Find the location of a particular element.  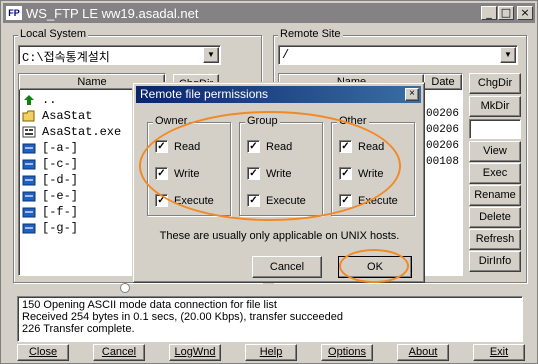

close-window-button: × is located at coordinates (525, 13).